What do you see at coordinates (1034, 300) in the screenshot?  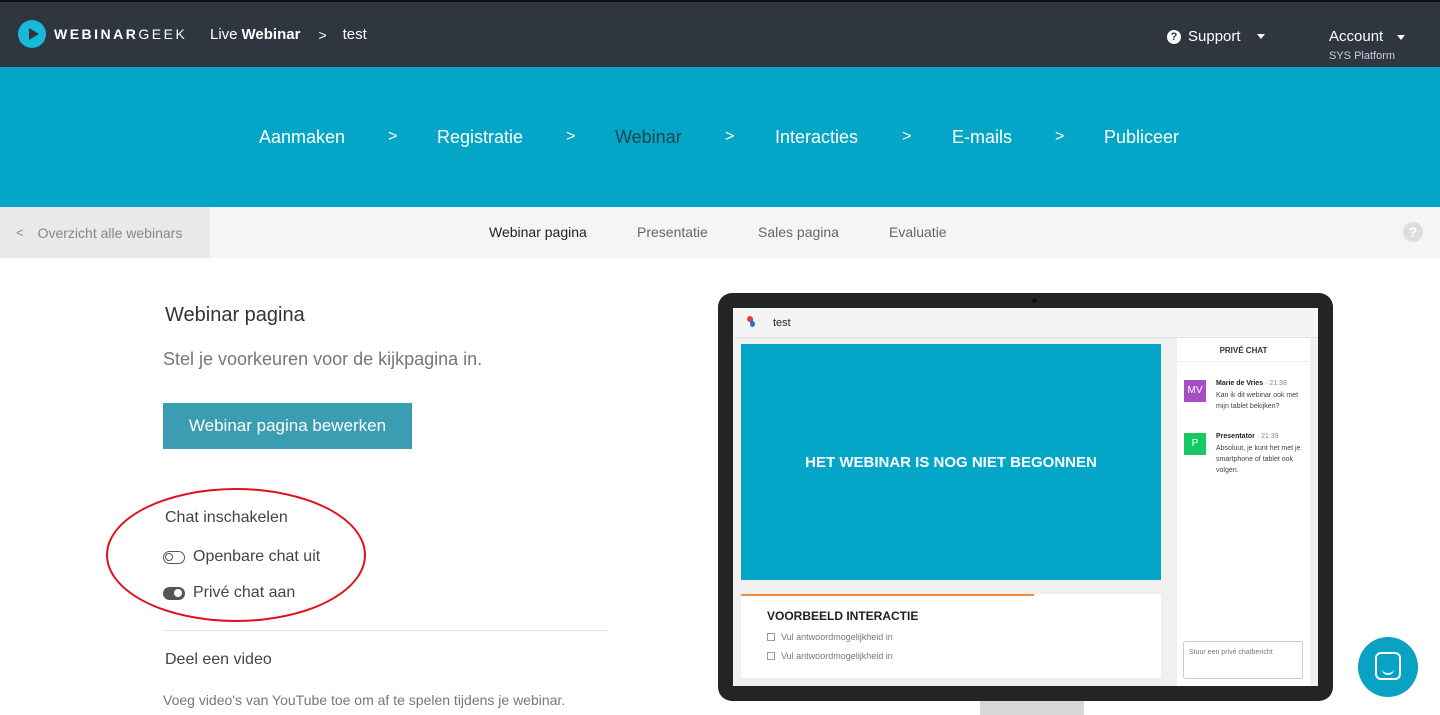 I see `camera-dot` at bounding box center [1034, 300].